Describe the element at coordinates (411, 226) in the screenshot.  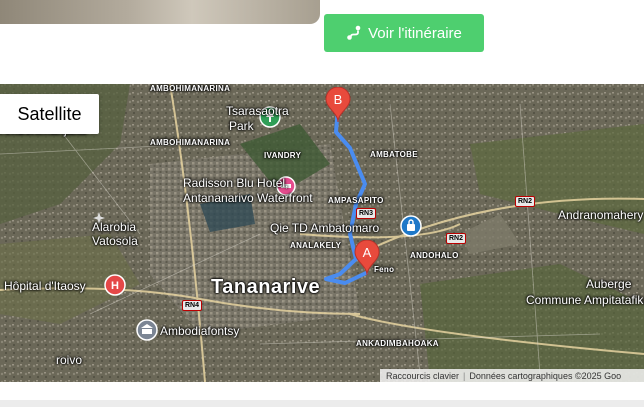
I see `shopping-icon` at that location.